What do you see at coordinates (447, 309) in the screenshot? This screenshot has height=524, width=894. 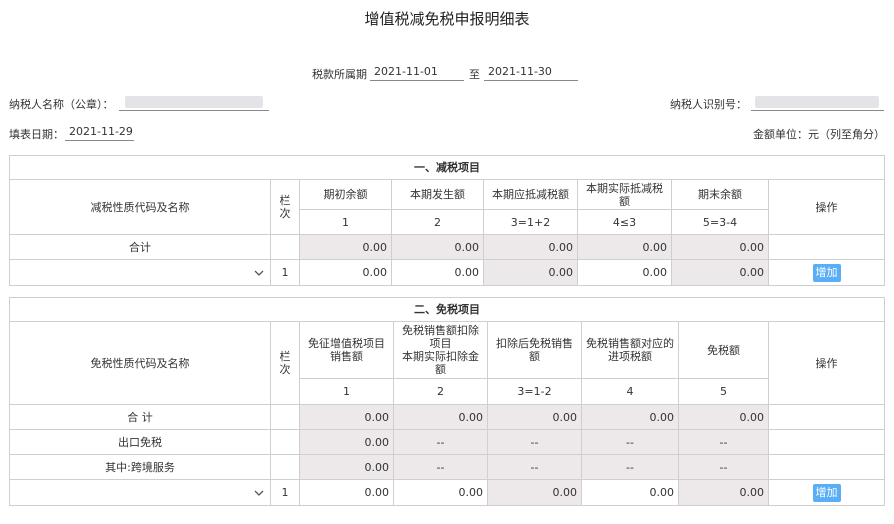 I see `section-title: 二、免税项目` at bounding box center [447, 309].